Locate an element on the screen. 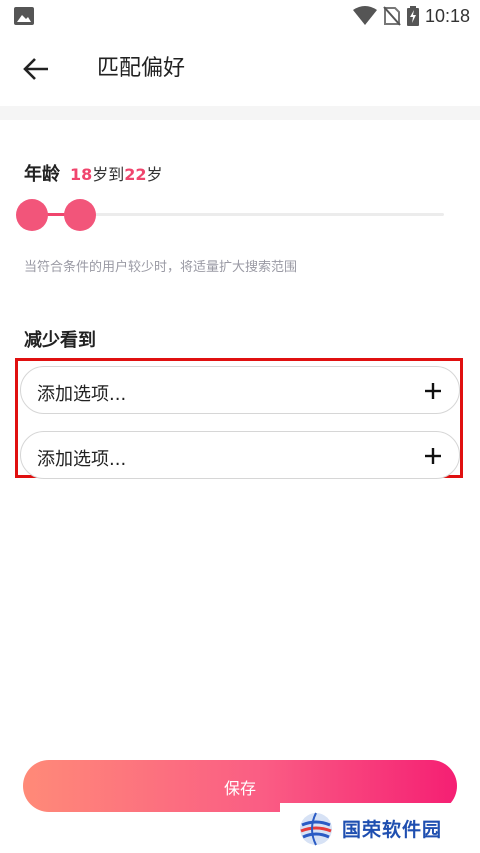 This screenshot has height=853, width=480. age-max-value: 22 is located at coordinates (135, 174).